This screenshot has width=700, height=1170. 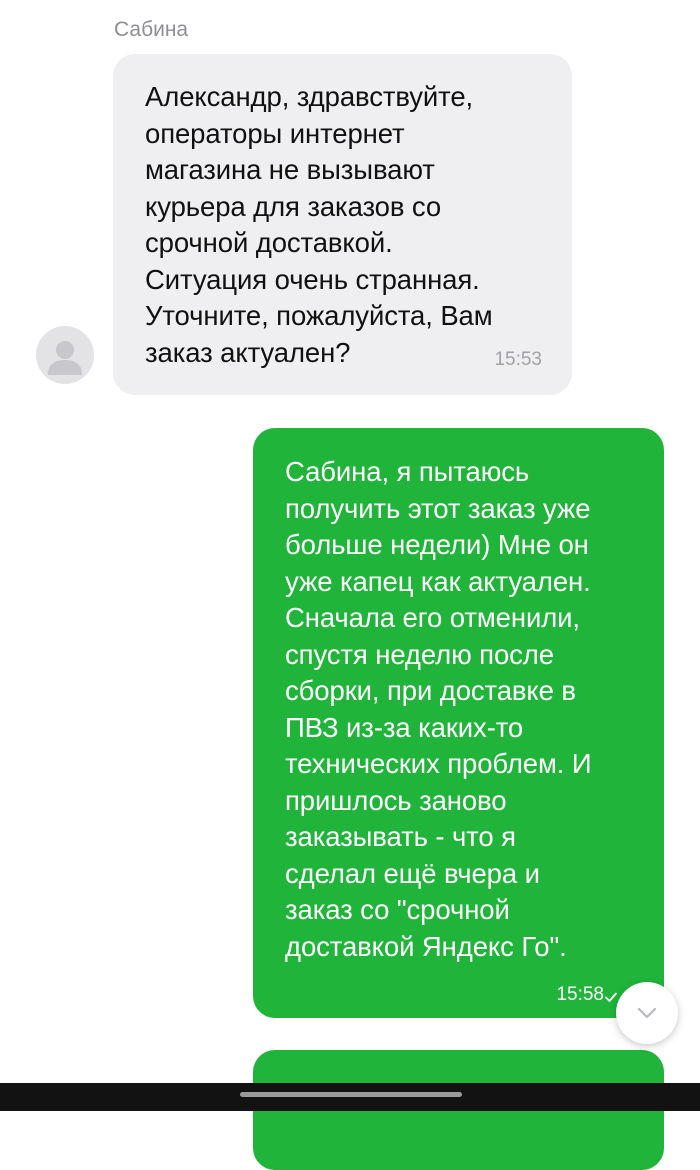 I want to click on incoming-message-time: 15:53, so click(x=518, y=359).